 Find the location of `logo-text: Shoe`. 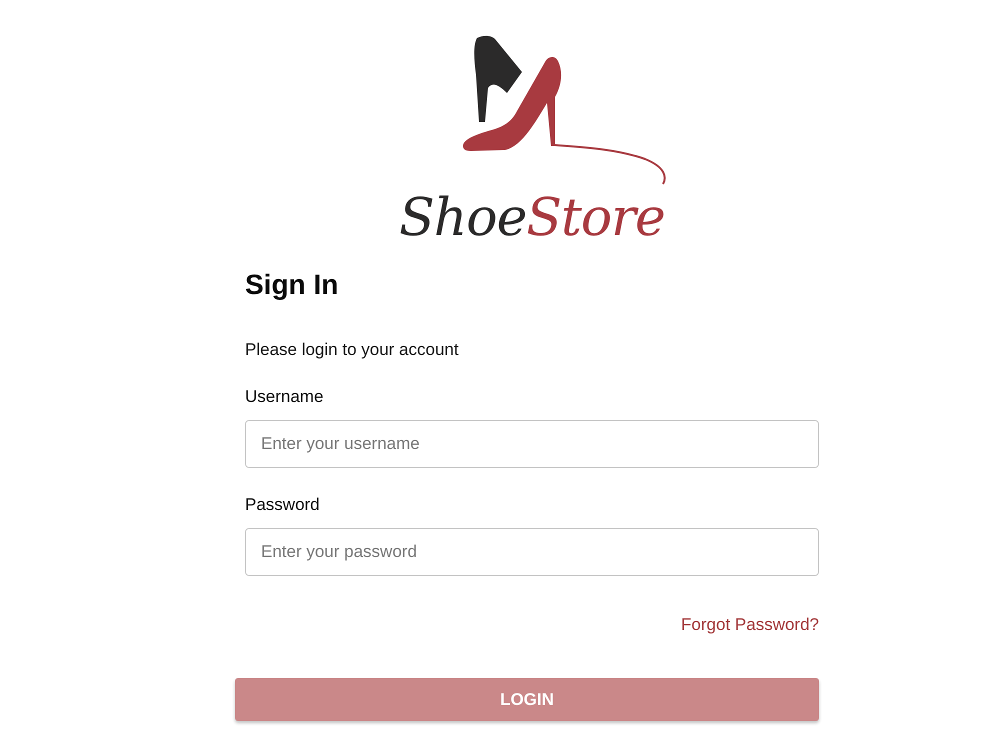

logo-text: Shoe is located at coordinates (462, 218).